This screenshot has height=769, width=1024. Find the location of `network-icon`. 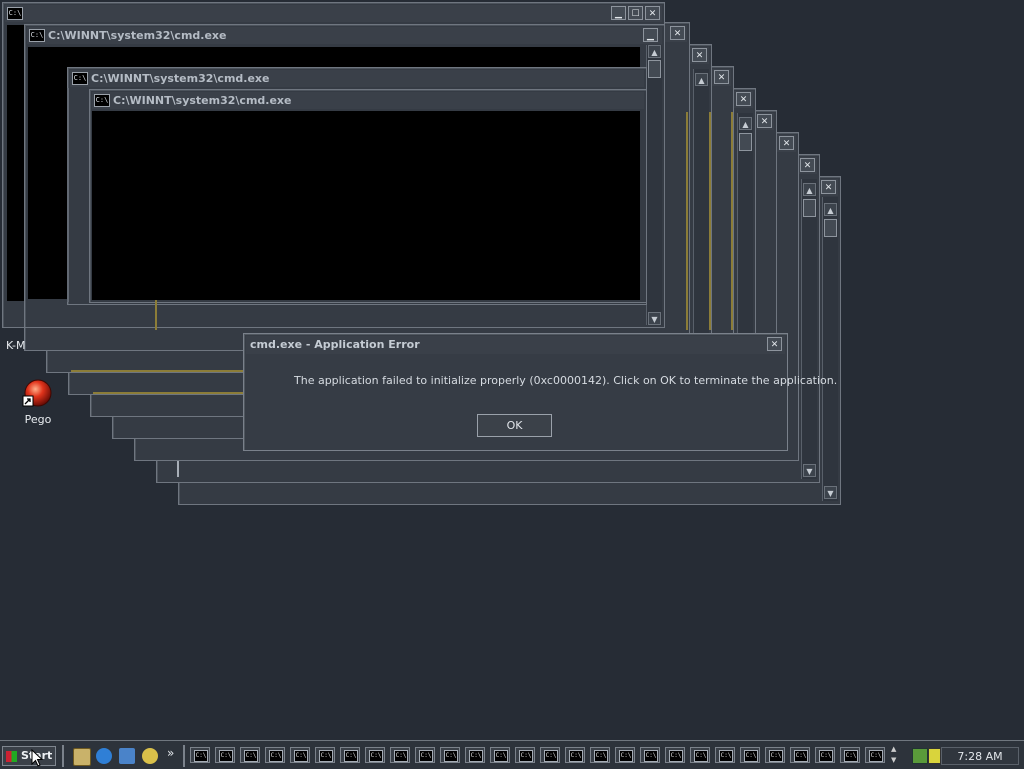

network-icon is located at coordinates (920, 756).